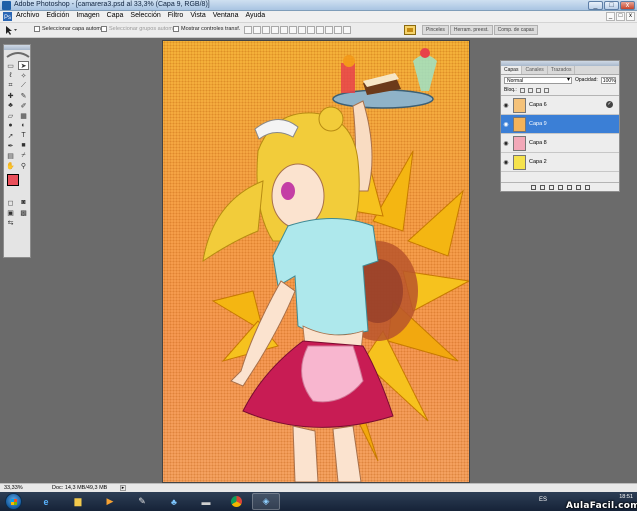 Image resolution: width=637 pixels, height=511 pixels. Describe the element at coordinates (137, 29) in the screenshot. I see `auto-select-groups-option: Seleccionar grupos autom.` at that location.